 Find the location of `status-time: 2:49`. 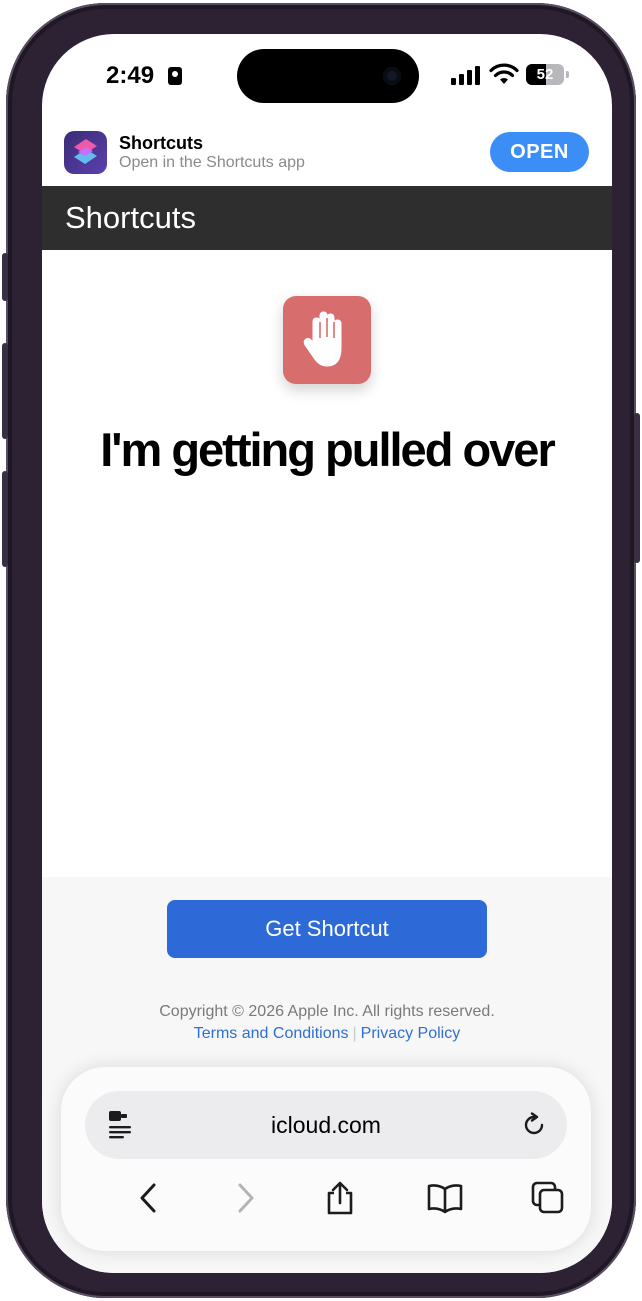

status-time: 2:49 is located at coordinates (130, 75).